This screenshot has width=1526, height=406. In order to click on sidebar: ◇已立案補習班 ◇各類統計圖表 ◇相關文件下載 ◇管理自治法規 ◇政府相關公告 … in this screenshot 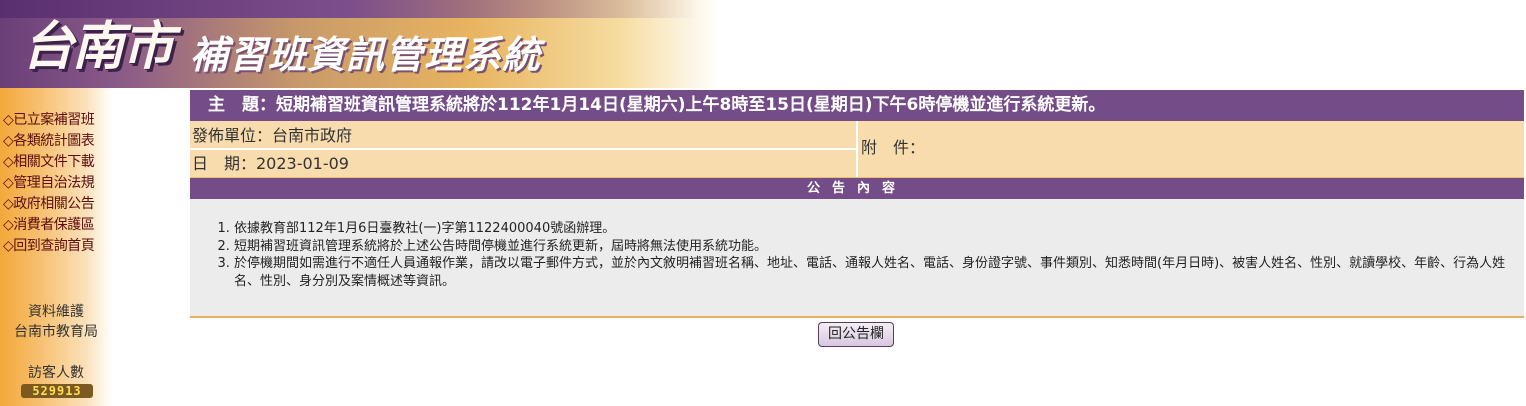, I will do `click(56, 247)`.